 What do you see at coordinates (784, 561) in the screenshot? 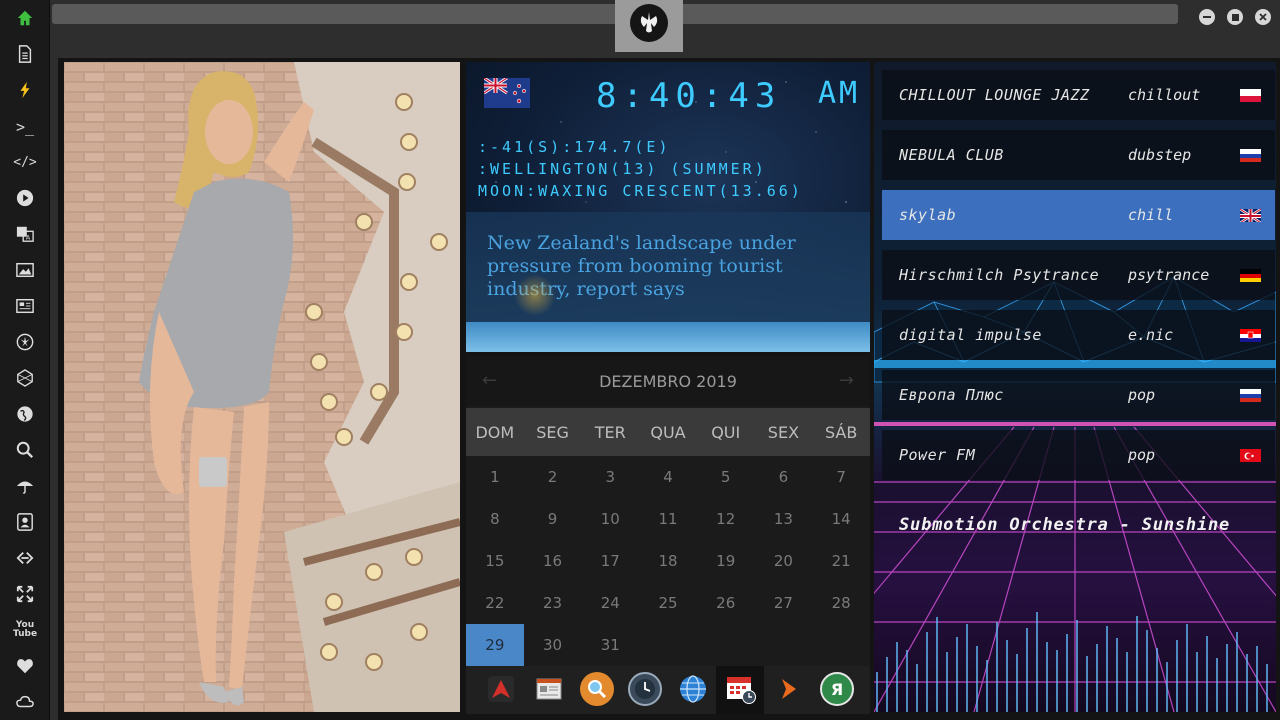
I see `calendar-day: 20` at bounding box center [784, 561].